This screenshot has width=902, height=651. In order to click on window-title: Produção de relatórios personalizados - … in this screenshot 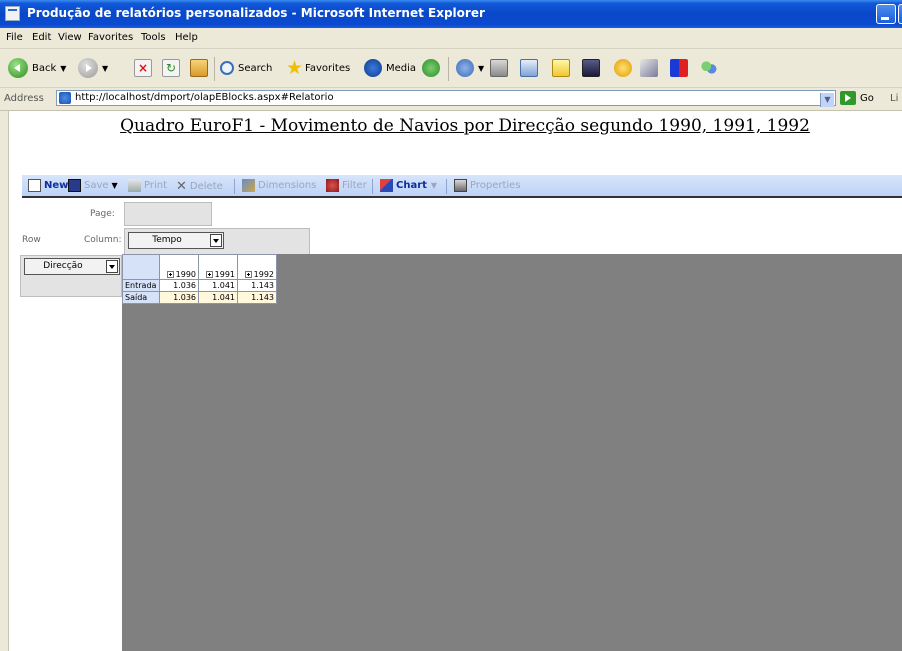, I will do `click(256, 13)`.